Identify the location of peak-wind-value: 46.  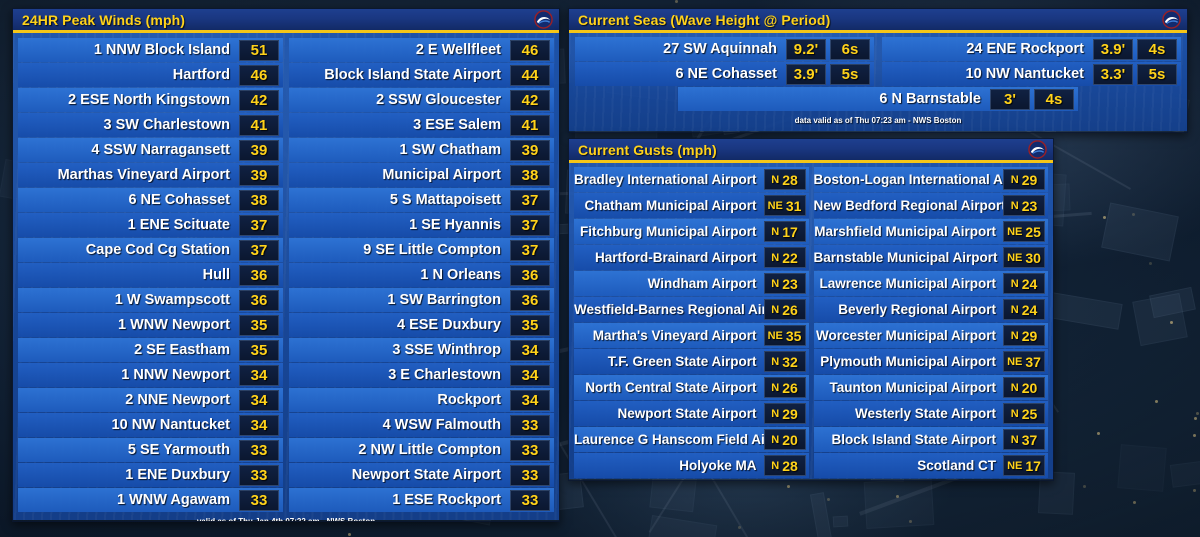
(530, 50).